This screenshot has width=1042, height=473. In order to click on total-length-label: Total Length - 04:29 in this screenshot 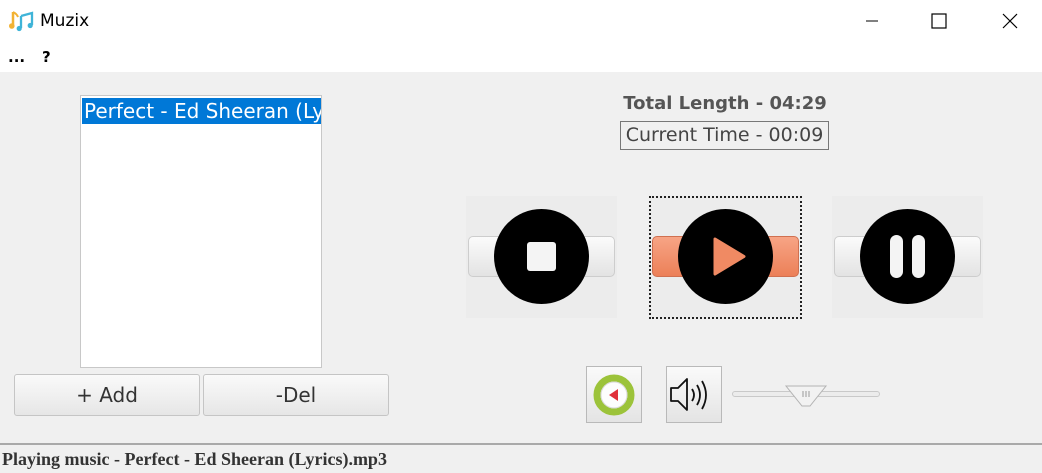, I will do `click(725, 103)`.